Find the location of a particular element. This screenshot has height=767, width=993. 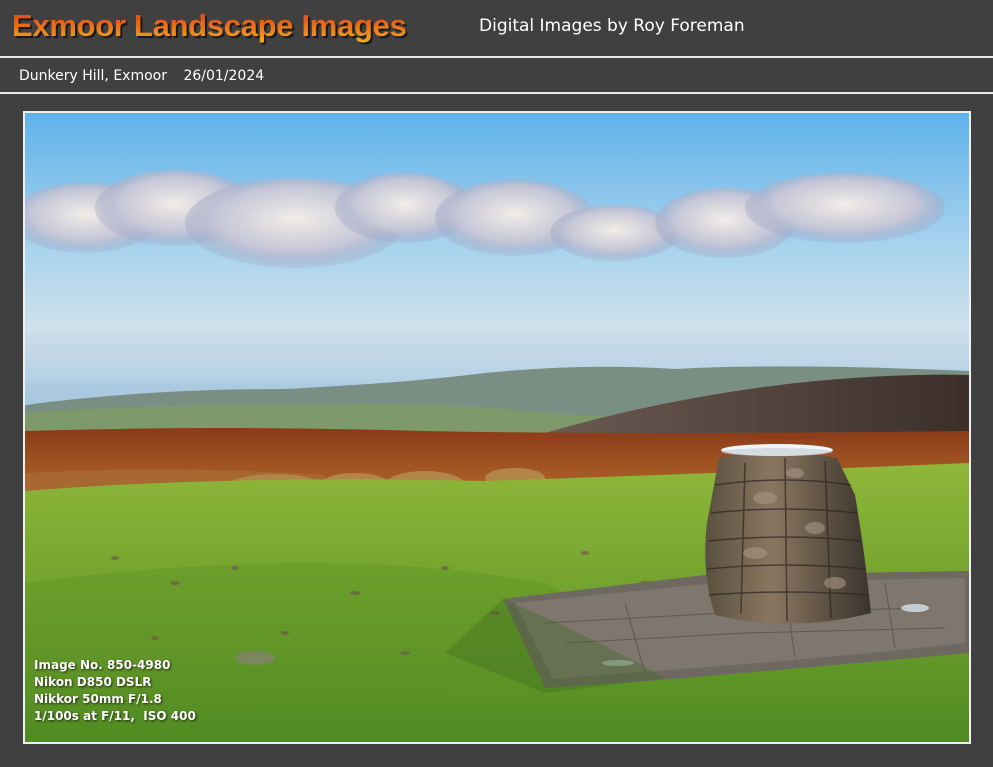

image-caption: Dunkery Hill, Exmoor 26/01/2024 is located at coordinates (147, 76).